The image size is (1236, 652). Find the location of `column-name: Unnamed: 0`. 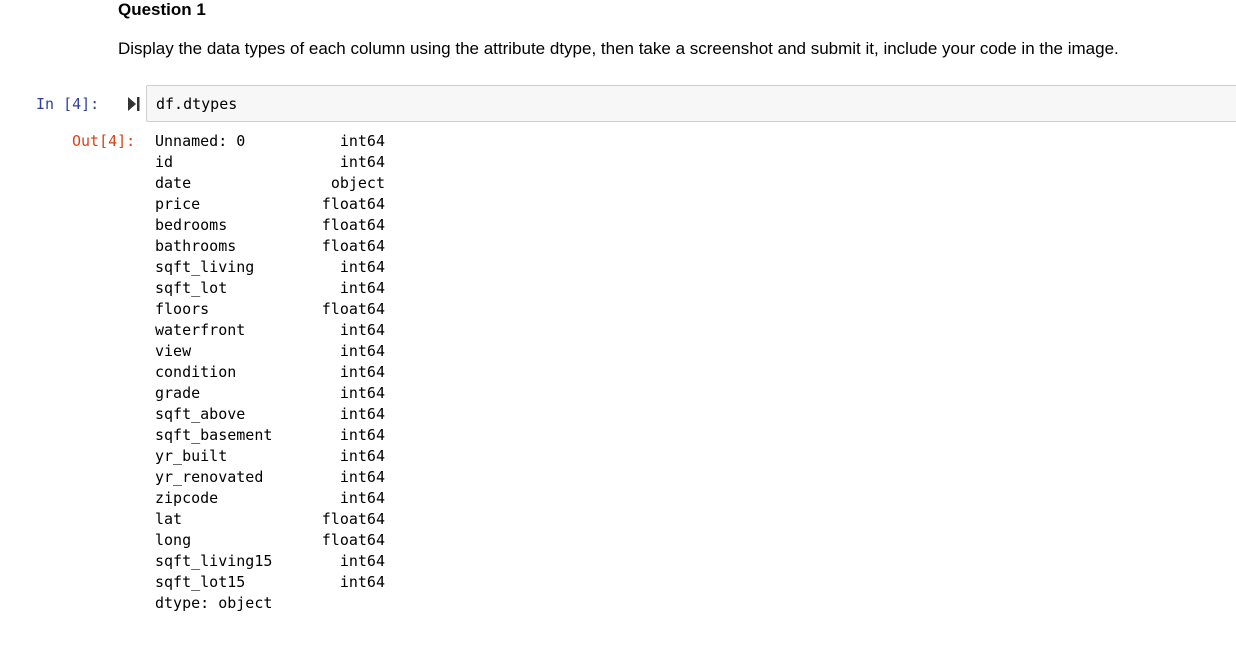

column-name: Unnamed: 0 is located at coordinates (200, 141).